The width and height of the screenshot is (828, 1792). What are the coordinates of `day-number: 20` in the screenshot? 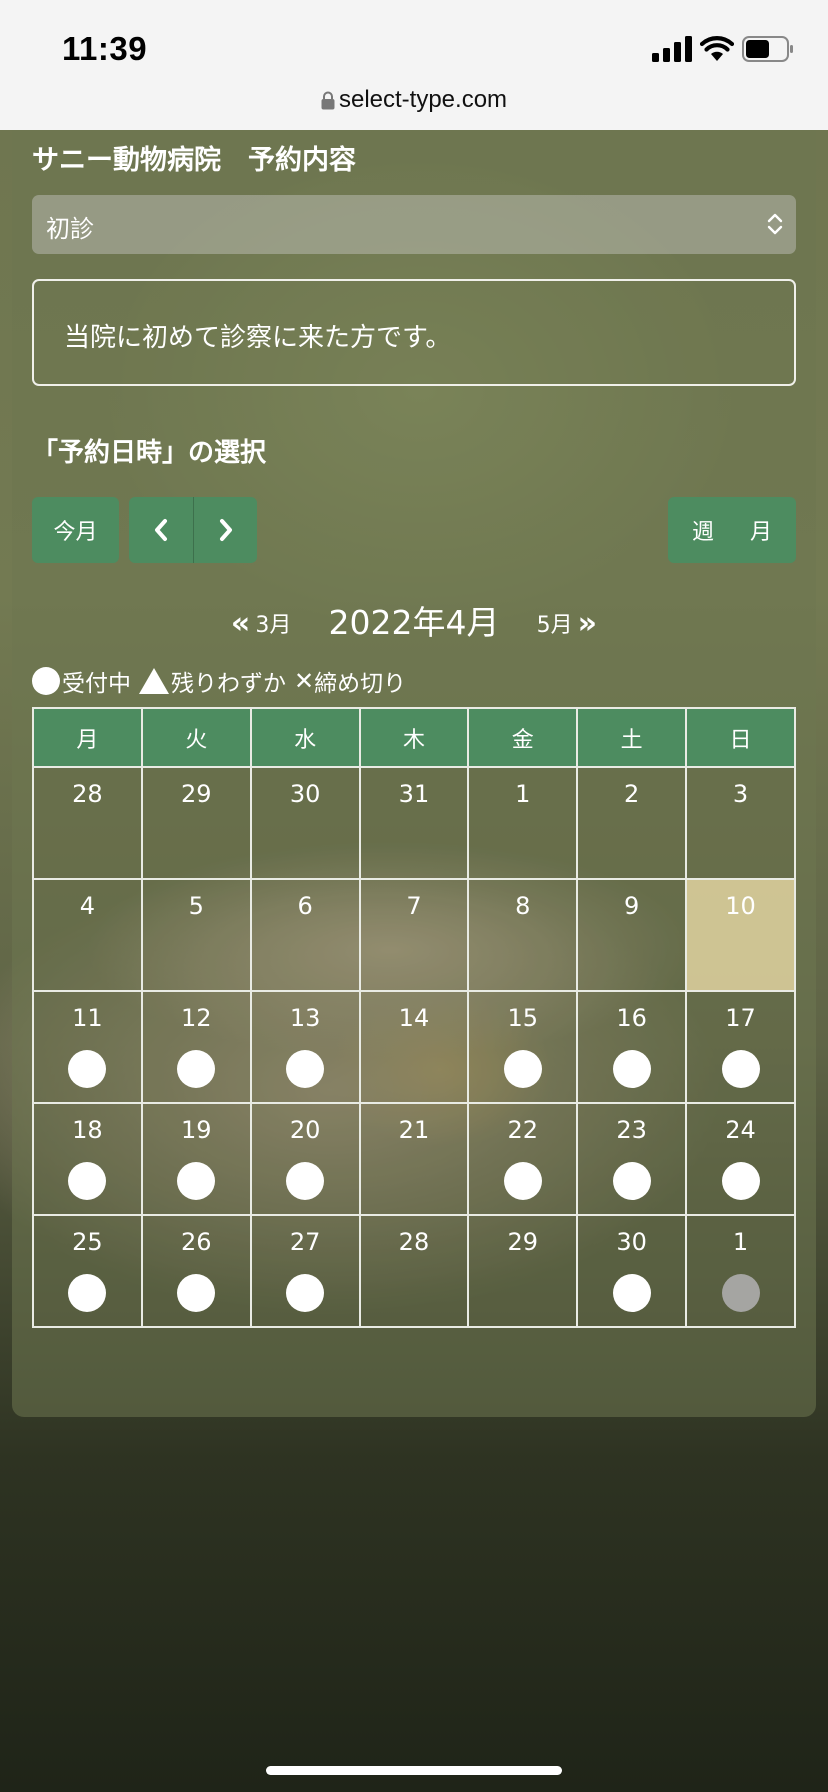 It's located at (305, 1130).